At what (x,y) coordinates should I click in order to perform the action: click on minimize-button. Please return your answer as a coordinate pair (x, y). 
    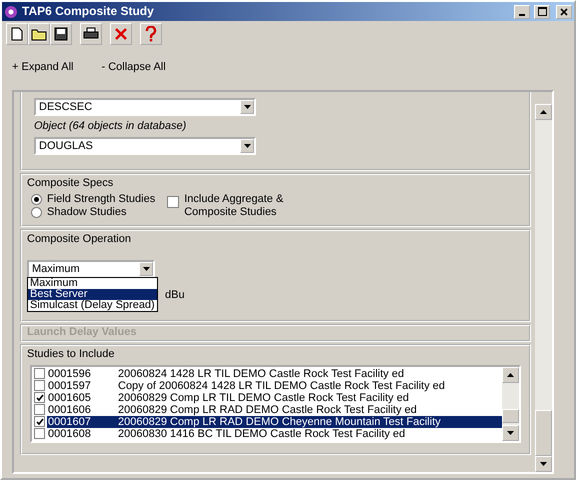
    Looking at the image, I should click on (522, 11).